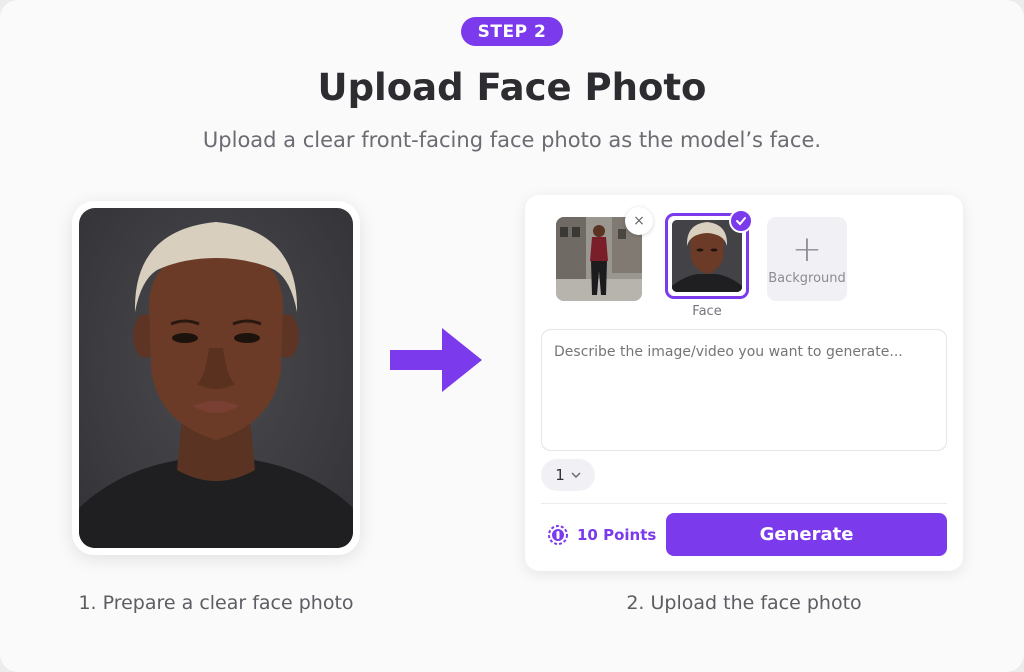  What do you see at coordinates (560, 475) in the screenshot?
I see `output-count-value: 1` at bounding box center [560, 475].